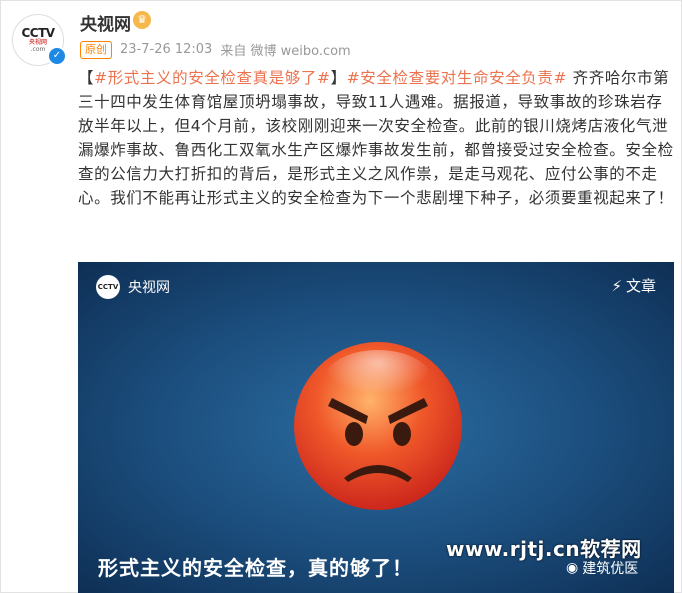  What do you see at coordinates (37, 42) in the screenshot?
I see `avatar-logo-sub: 央视网` at bounding box center [37, 42].